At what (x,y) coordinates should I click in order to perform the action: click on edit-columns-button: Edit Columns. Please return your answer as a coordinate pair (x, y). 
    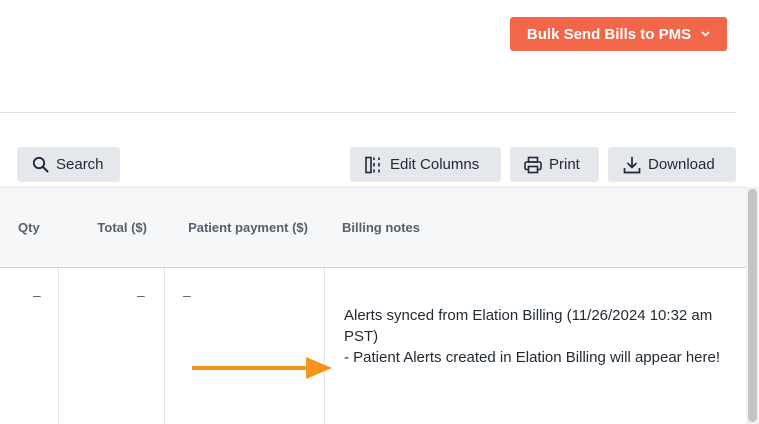
    Looking at the image, I should click on (425, 164).